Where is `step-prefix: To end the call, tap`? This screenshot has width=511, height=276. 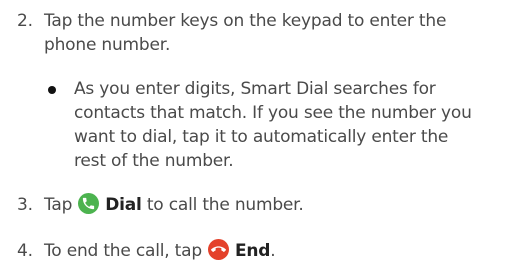
step-prefix: To end the call, tap is located at coordinates (123, 251).